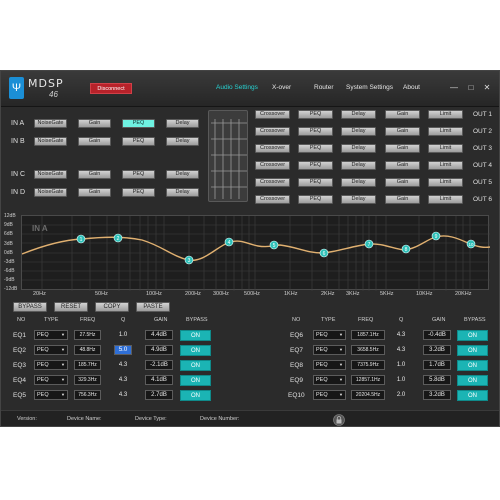  Describe the element at coordinates (411, 87) in the screenshot. I see `nav-about: About` at that location.